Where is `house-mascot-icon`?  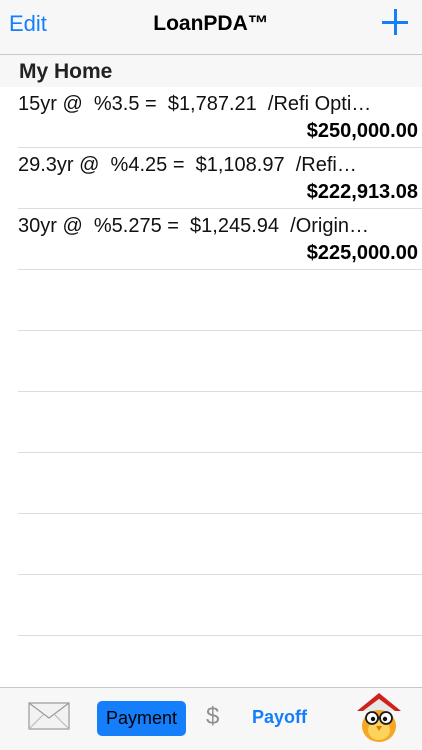
house-mascot-icon is located at coordinates (379, 718).